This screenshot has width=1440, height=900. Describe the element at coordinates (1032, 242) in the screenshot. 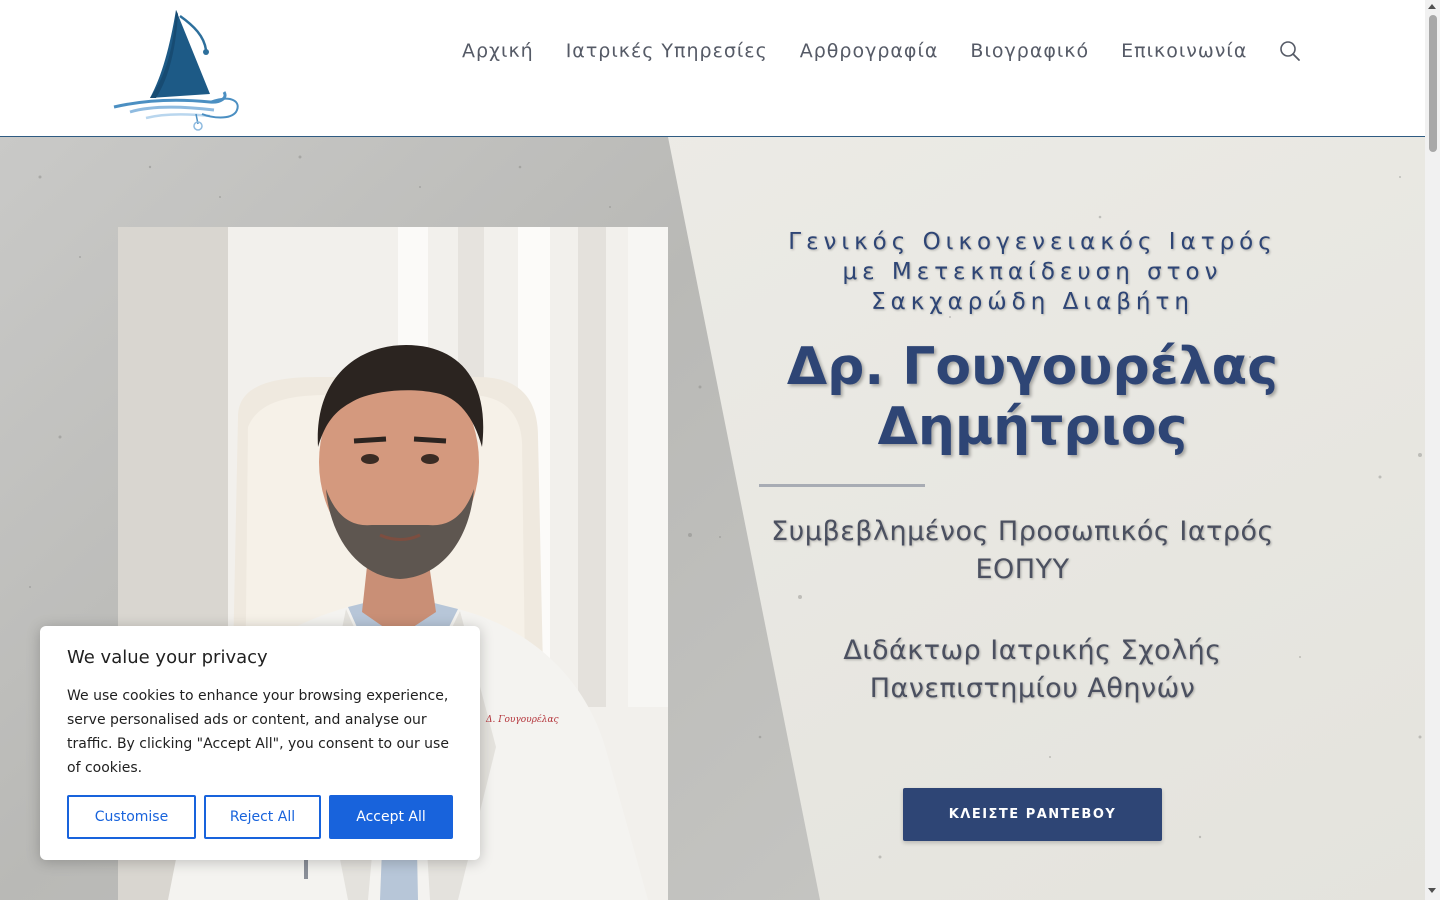

I see `hero-subtitle-line: Γενικός Οικογενειακός Ιατρός` at that location.